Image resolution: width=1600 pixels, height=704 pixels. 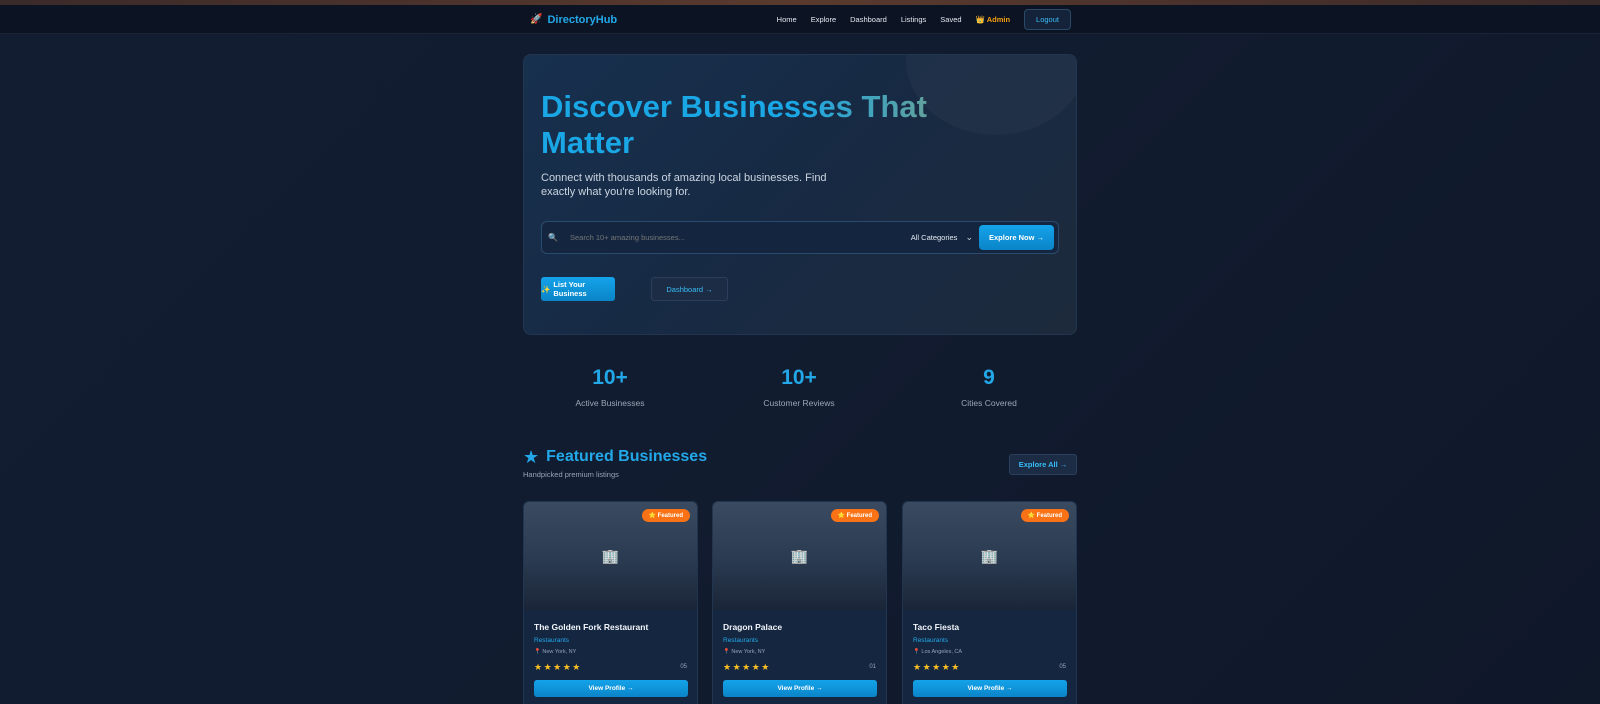 I want to click on search-bar: 🔍 All Categories ⌄ Explore Now →, so click(x=800, y=237).